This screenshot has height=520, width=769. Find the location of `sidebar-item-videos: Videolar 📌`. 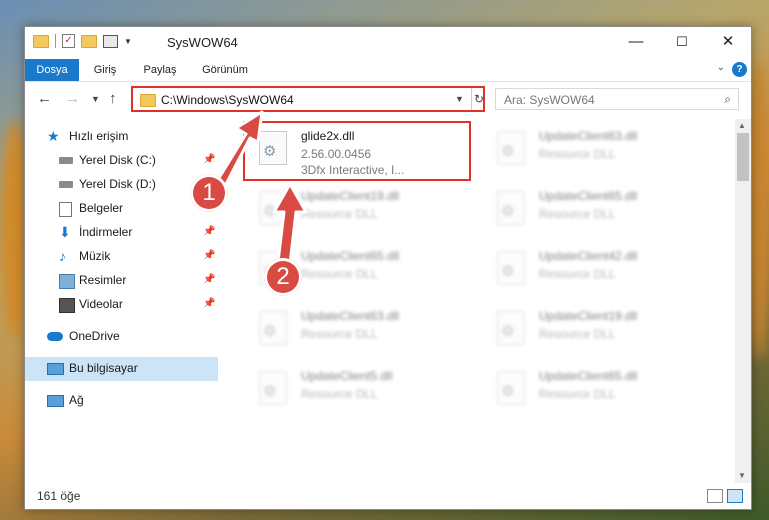

sidebar-item-videos: Videolar 📌 is located at coordinates (121, 305).